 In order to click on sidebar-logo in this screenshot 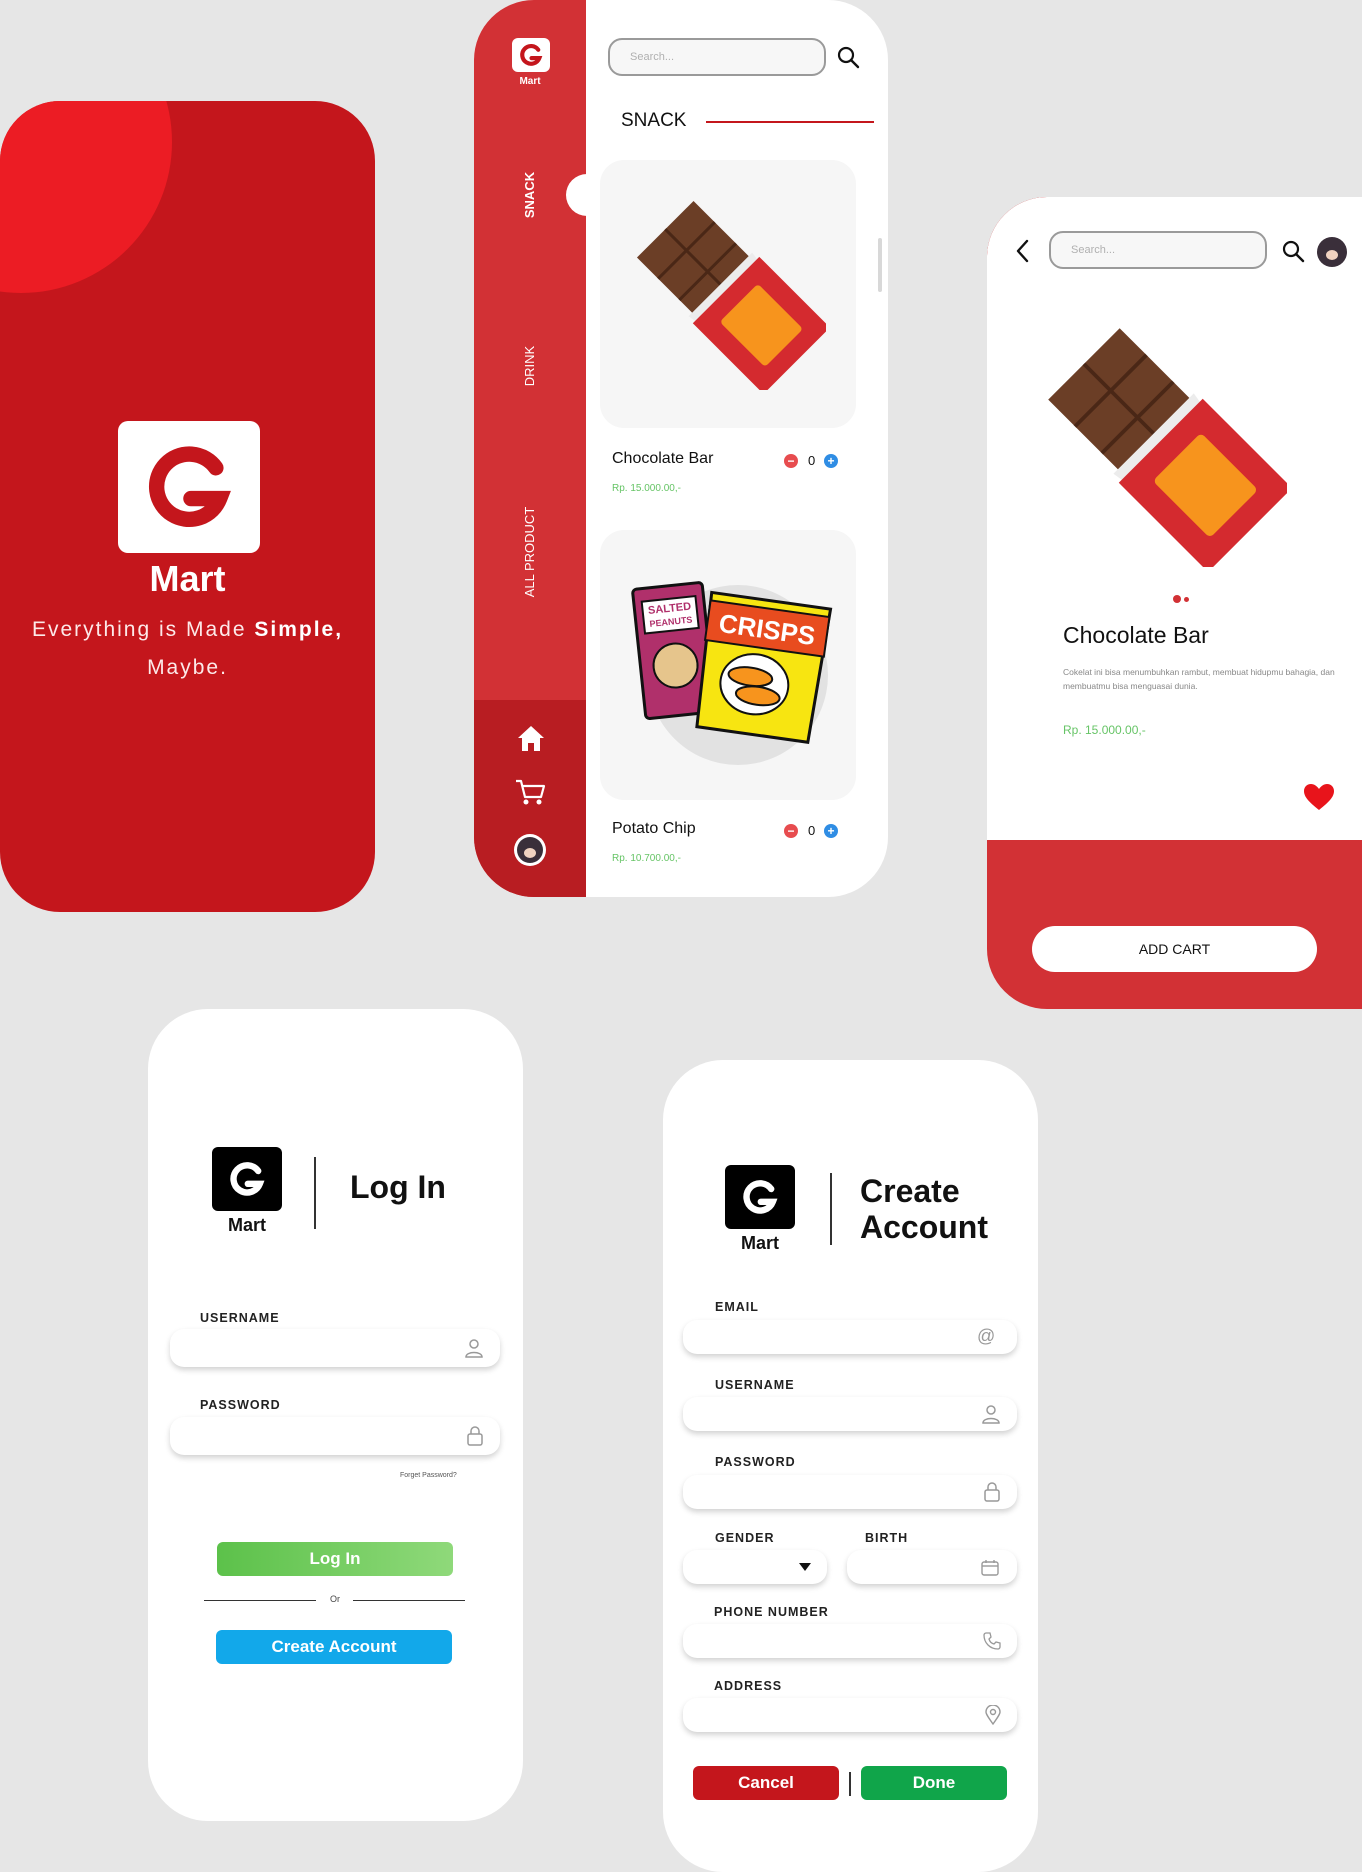, I will do `click(531, 55)`.